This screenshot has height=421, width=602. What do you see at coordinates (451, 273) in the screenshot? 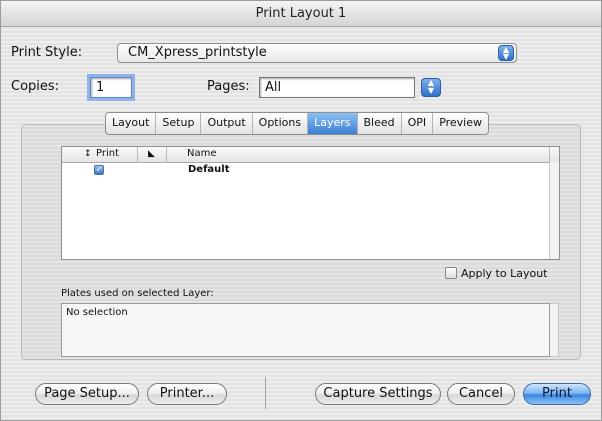
I see `apply-to-layout-checkbox` at bounding box center [451, 273].